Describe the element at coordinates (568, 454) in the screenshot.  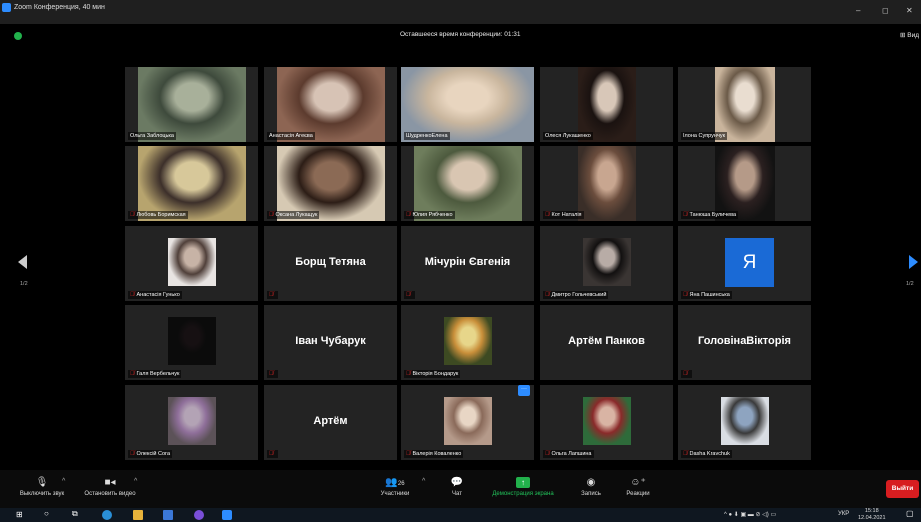
I see `participant-name-label: 🎙̸ Ольга Лапшина` at that location.